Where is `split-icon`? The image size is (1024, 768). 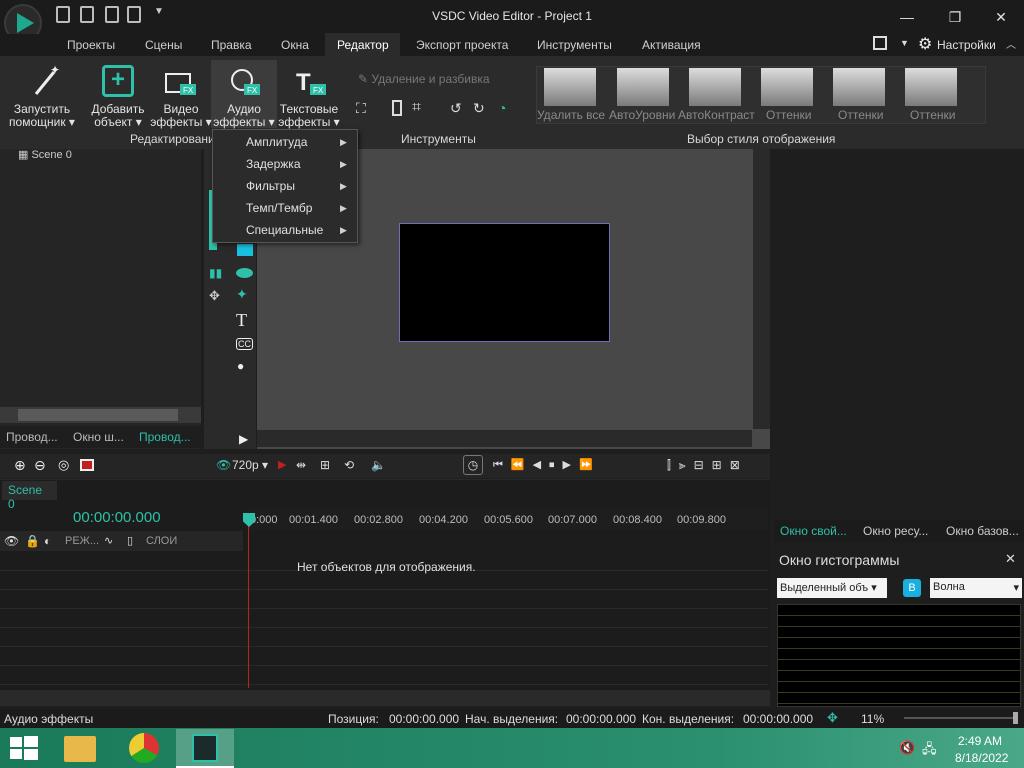
split-icon is located at coordinates (397, 108).